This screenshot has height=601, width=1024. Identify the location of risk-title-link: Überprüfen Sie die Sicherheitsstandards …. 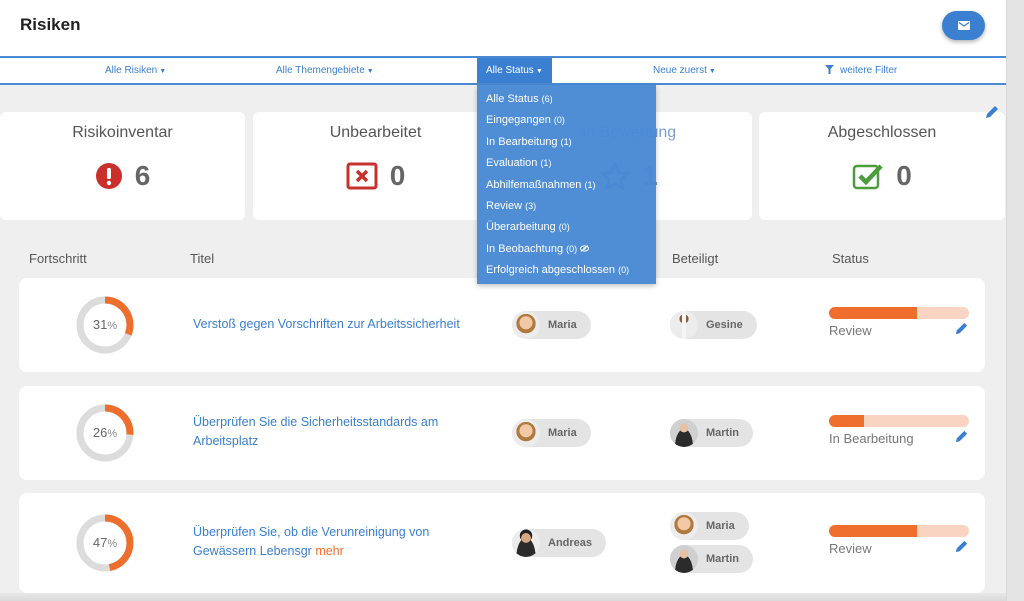
(343, 432).